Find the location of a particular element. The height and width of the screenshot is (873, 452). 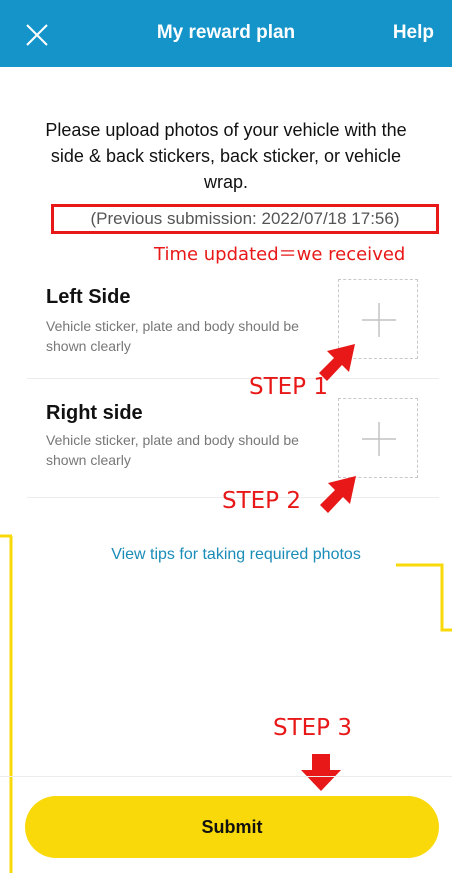

submit-button: Submit is located at coordinates (232, 827).